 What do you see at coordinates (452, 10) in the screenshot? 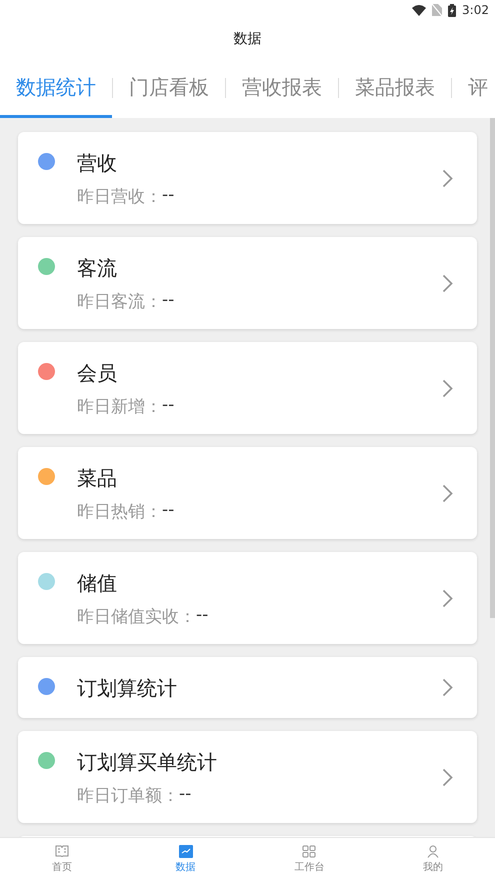
I see `battery-icon` at bounding box center [452, 10].